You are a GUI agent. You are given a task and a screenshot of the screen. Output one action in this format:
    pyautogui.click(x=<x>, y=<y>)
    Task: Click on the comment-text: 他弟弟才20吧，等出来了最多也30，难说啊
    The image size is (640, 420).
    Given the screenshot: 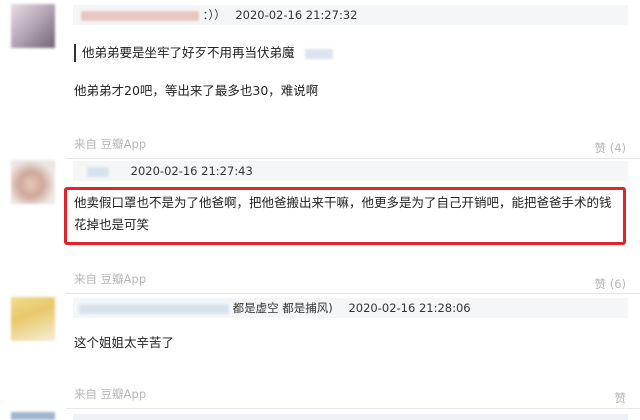 What is the action you would take?
    pyautogui.click(x=196, y=90)
    